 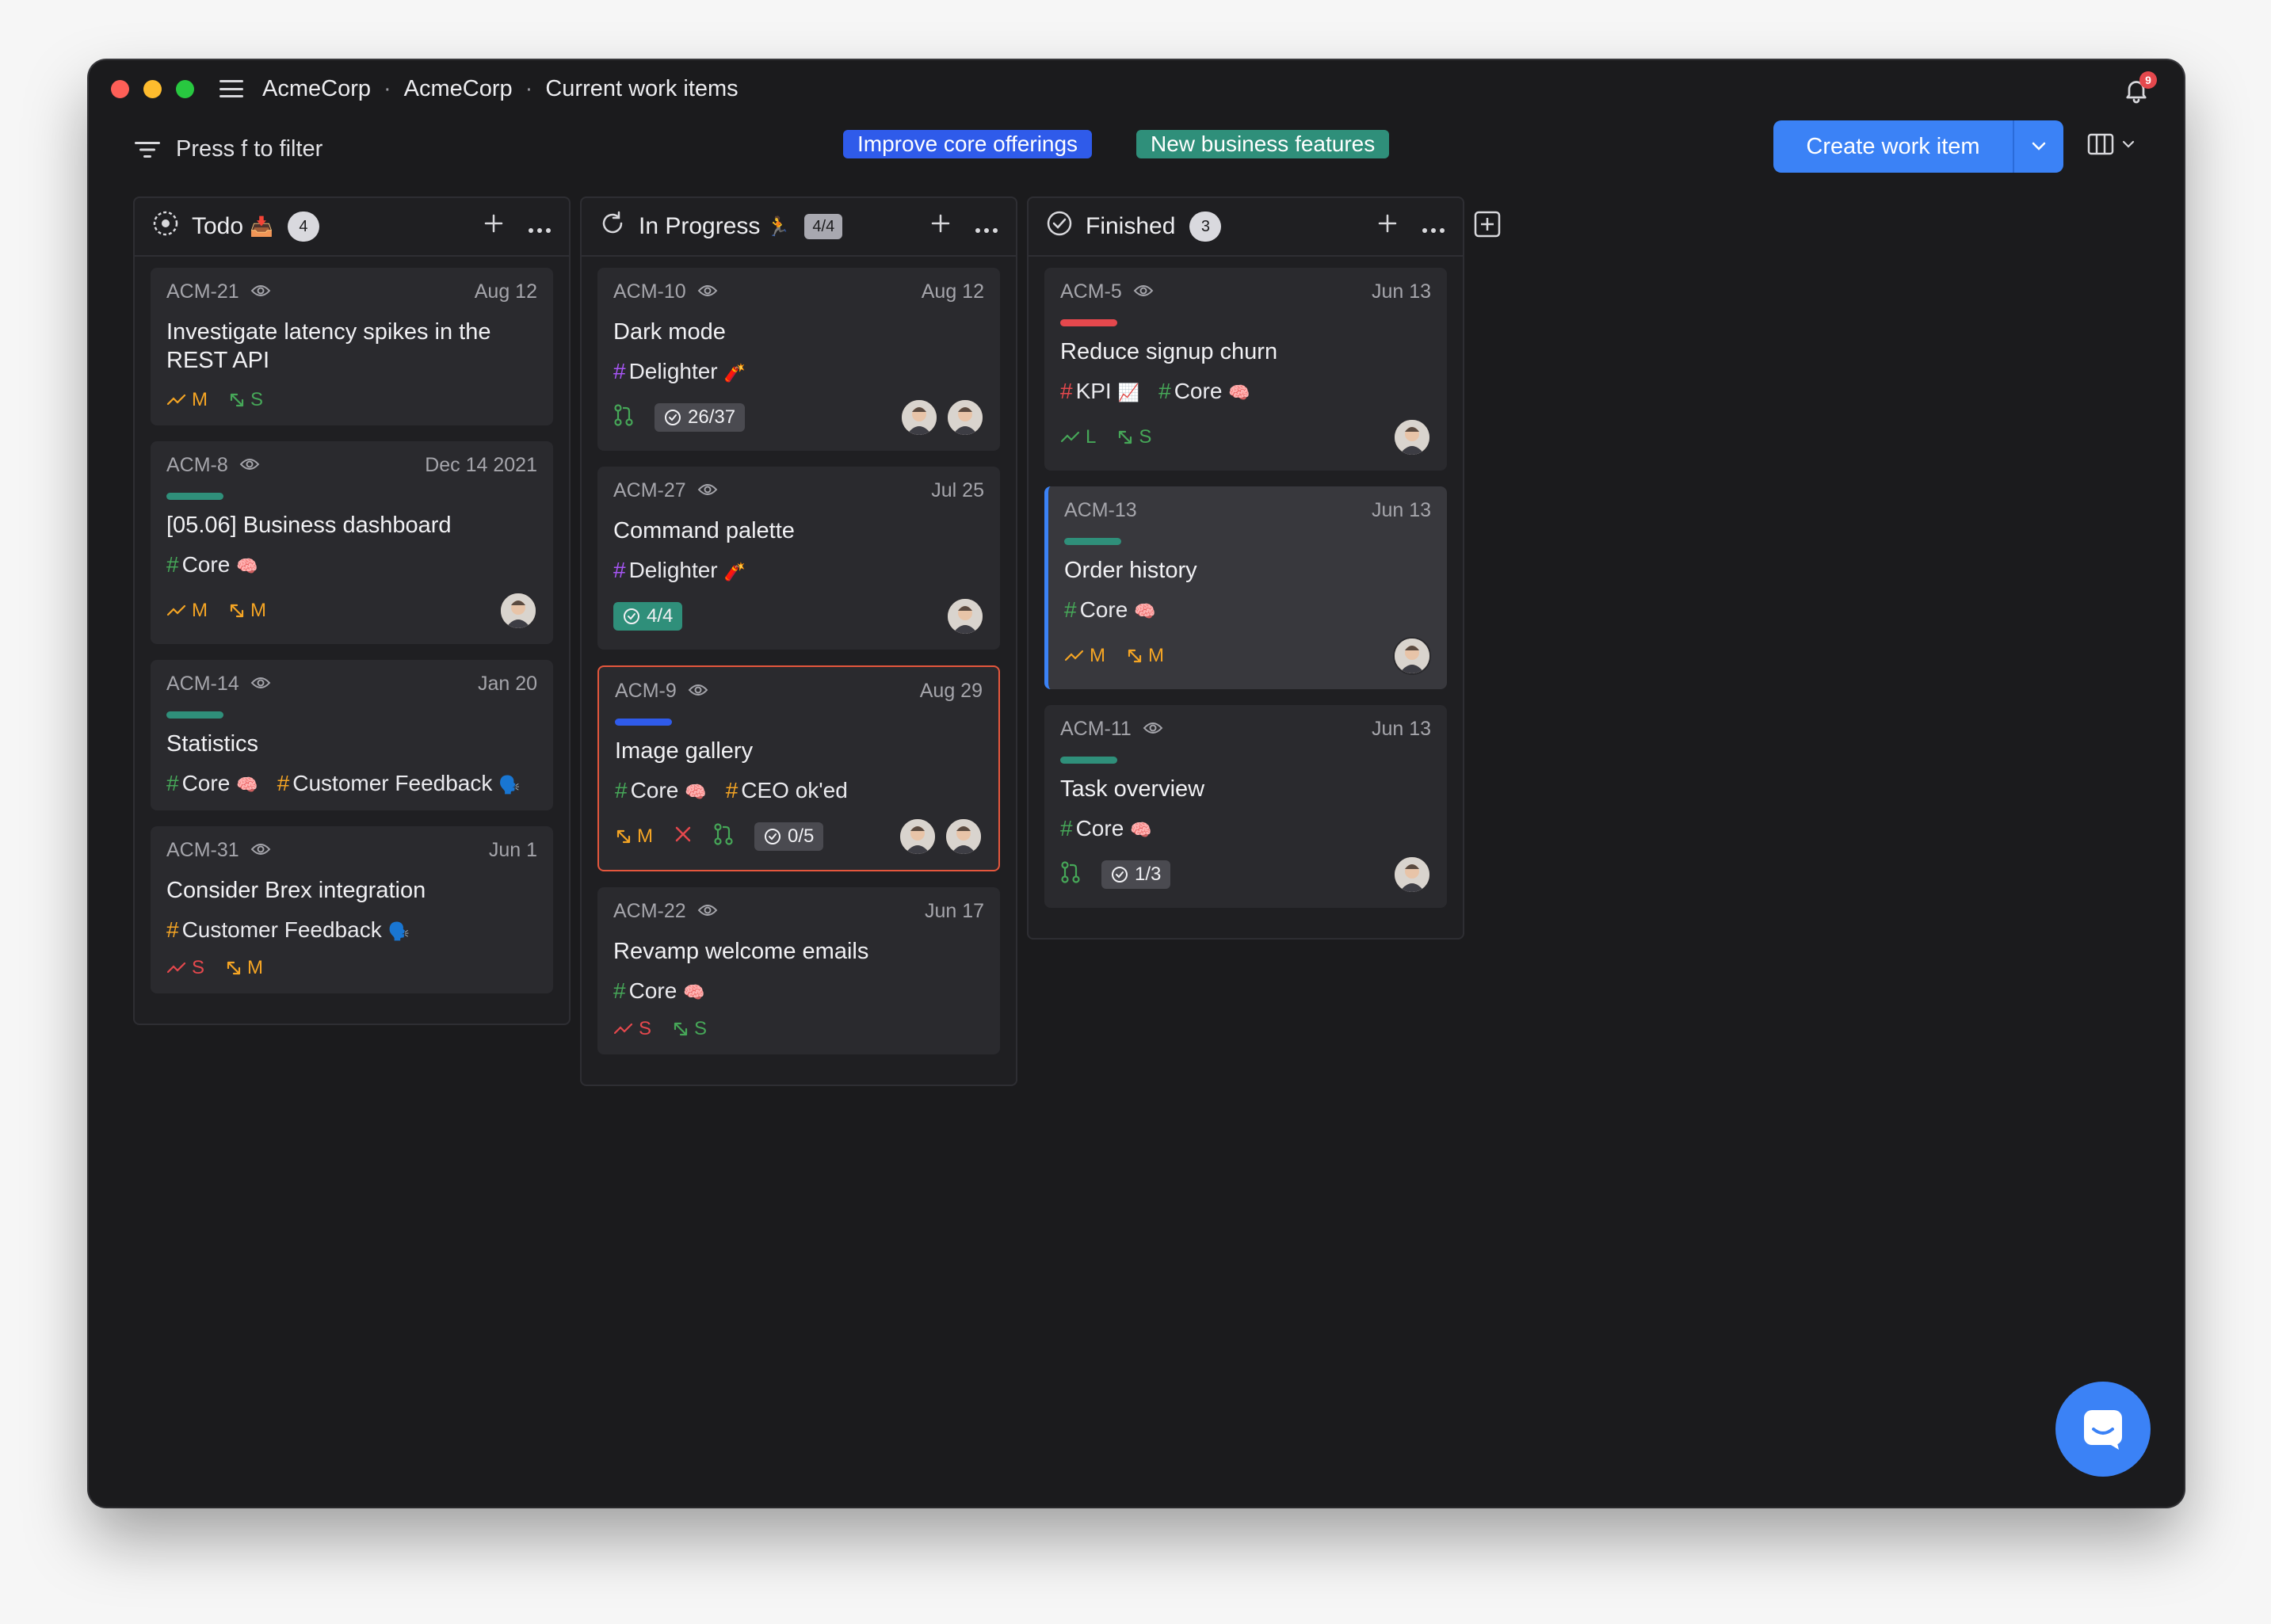 I want to click on work-item-id: ACM-21, so click(x=202, y=292).